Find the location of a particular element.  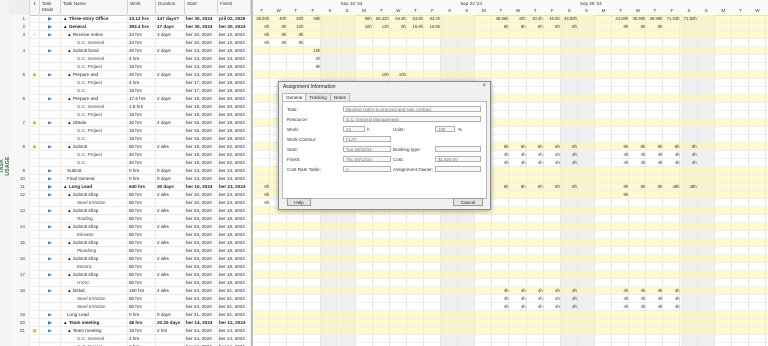

table-row: G.C. 16 hrs ber 15, 2024 ber 18, 2024 is located at coordinates (130, 139).